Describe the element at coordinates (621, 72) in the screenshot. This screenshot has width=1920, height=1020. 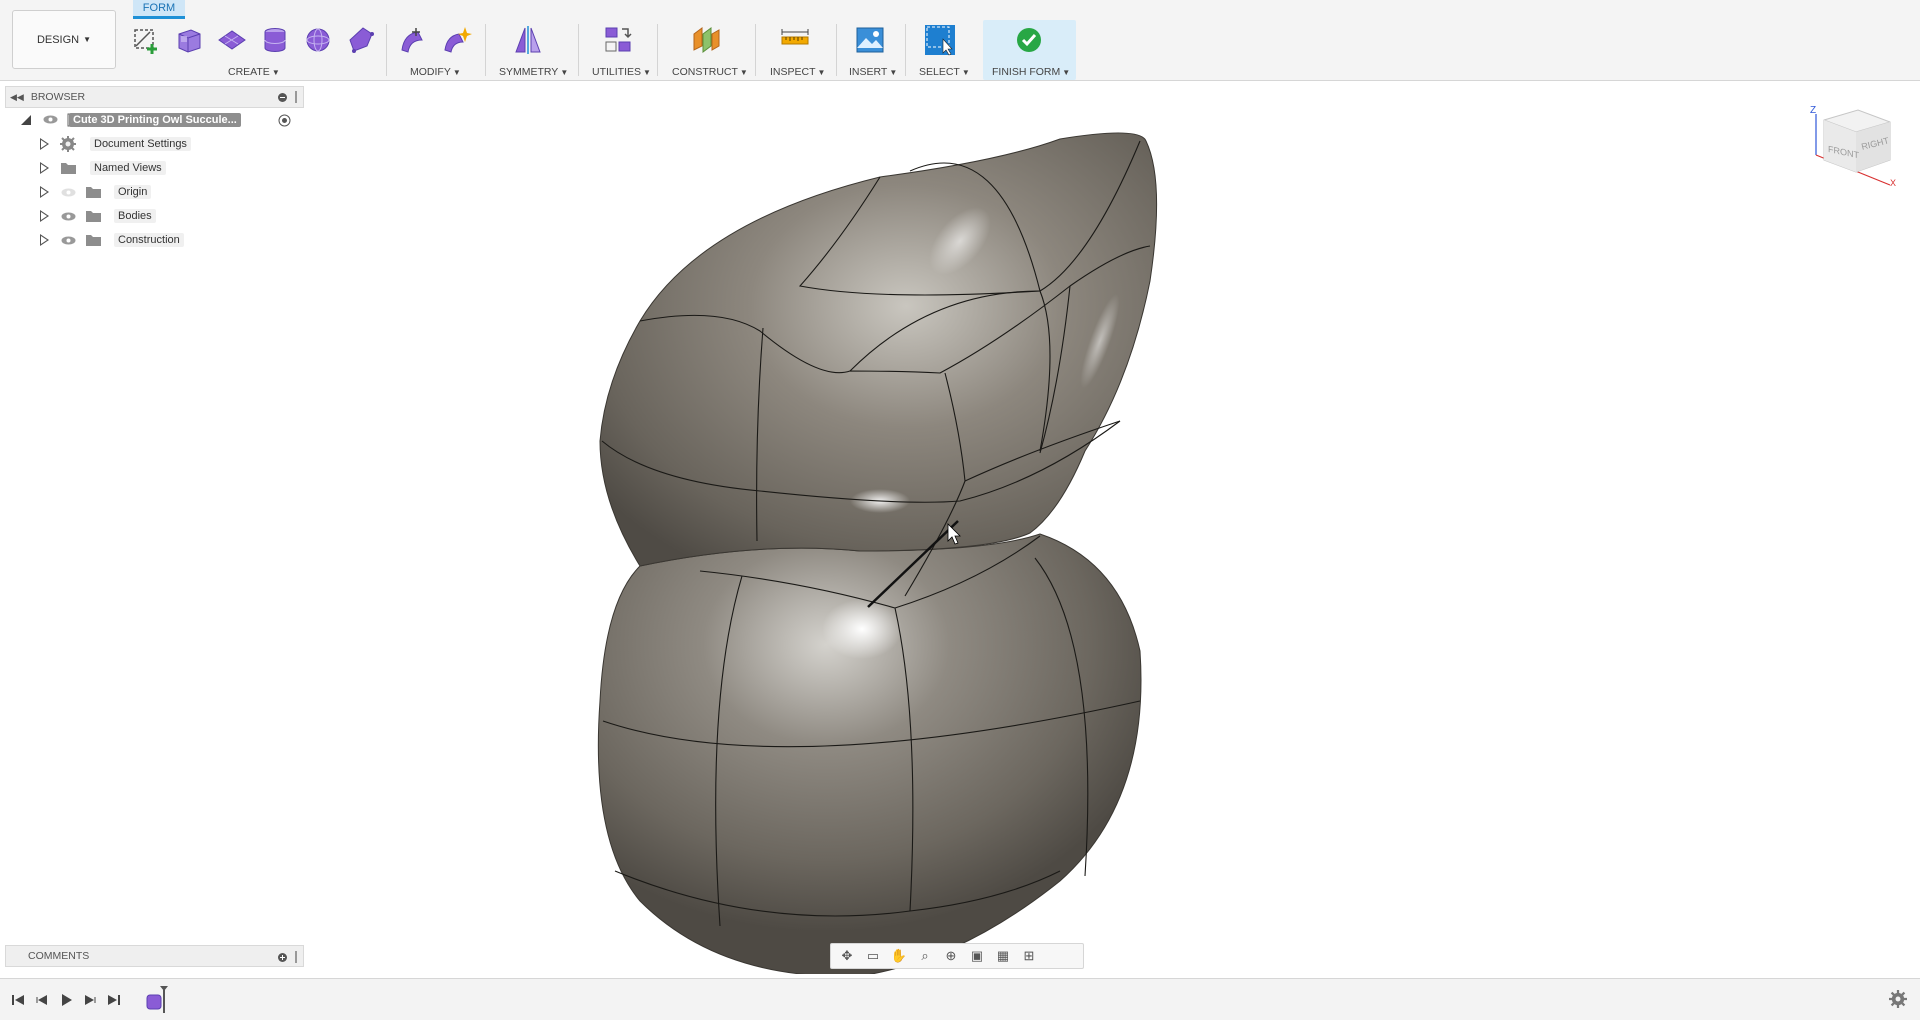
I see `utilities-menu: UTILITIES ▼` at that location.